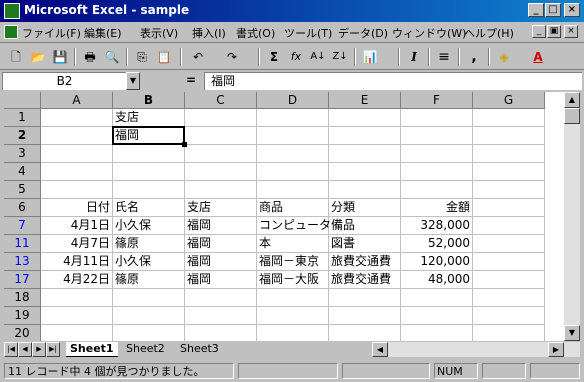 The height and width of the screenshot is (382, 584). What do you see at coordinates (149, 316) in the screenshot?
I see `cell-b19` at bounding box center [149, 316].